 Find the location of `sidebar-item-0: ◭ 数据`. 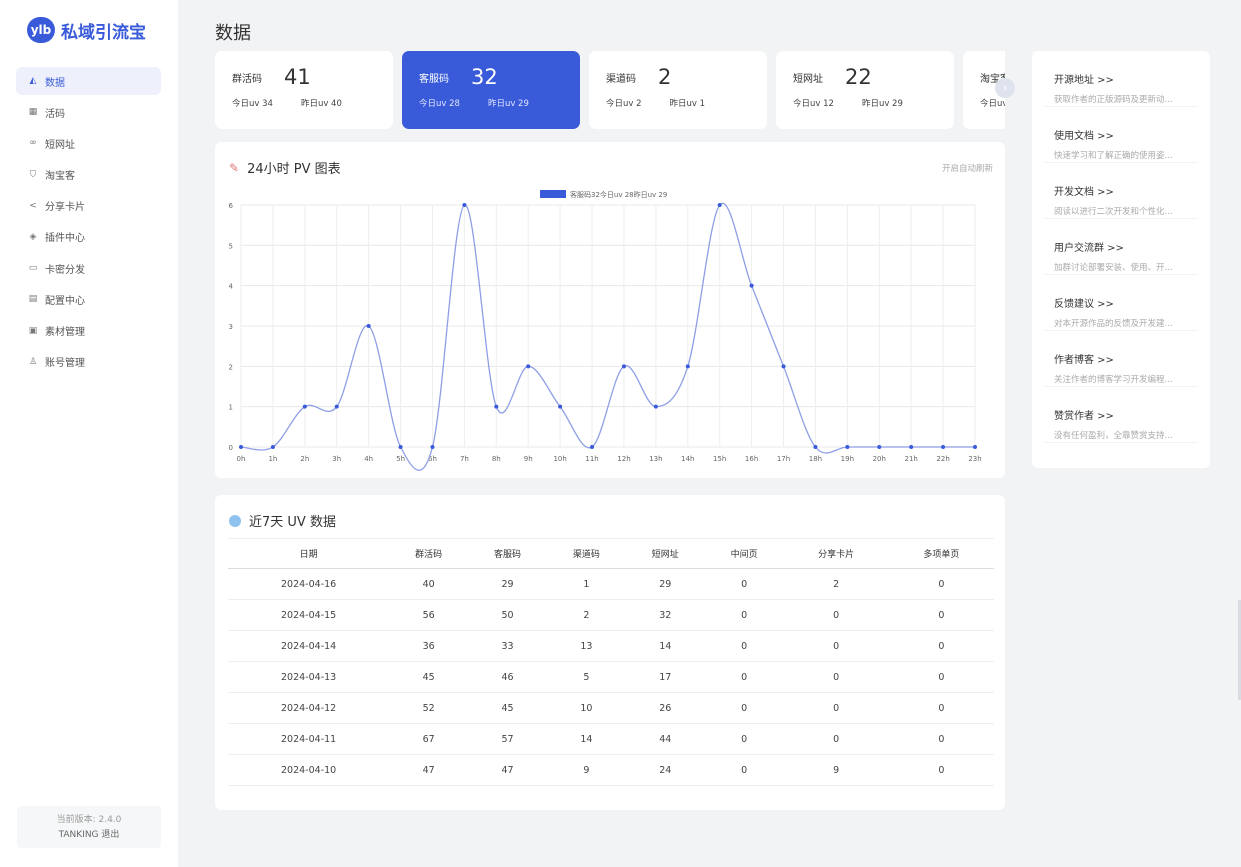

sidebar-item-0: ◭ 数据 is located at coordinates (88, 81).